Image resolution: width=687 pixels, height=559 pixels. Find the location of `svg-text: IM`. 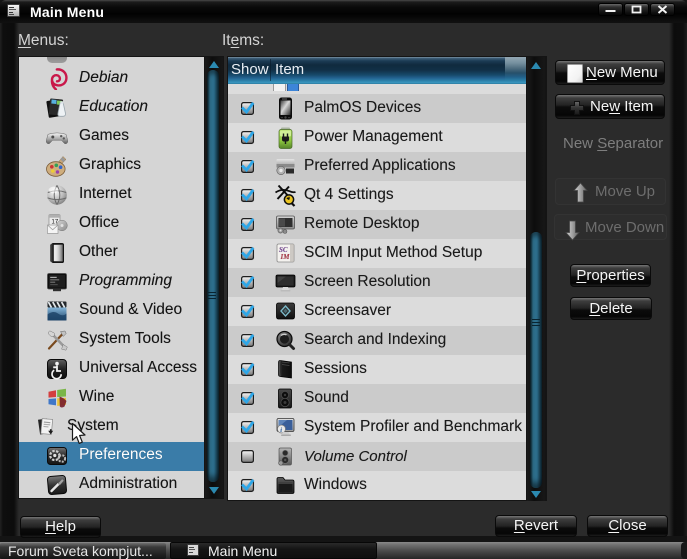

svg-text: IM is located at coordinates (285, 257).